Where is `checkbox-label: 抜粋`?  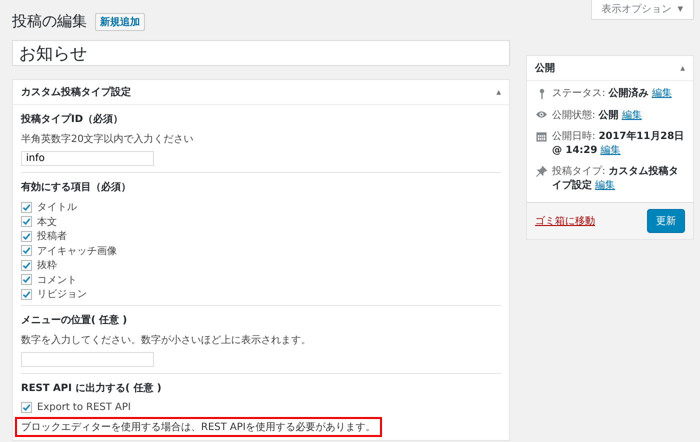
checkbox-label: 抜粋 is located at coordinates (47, 265).